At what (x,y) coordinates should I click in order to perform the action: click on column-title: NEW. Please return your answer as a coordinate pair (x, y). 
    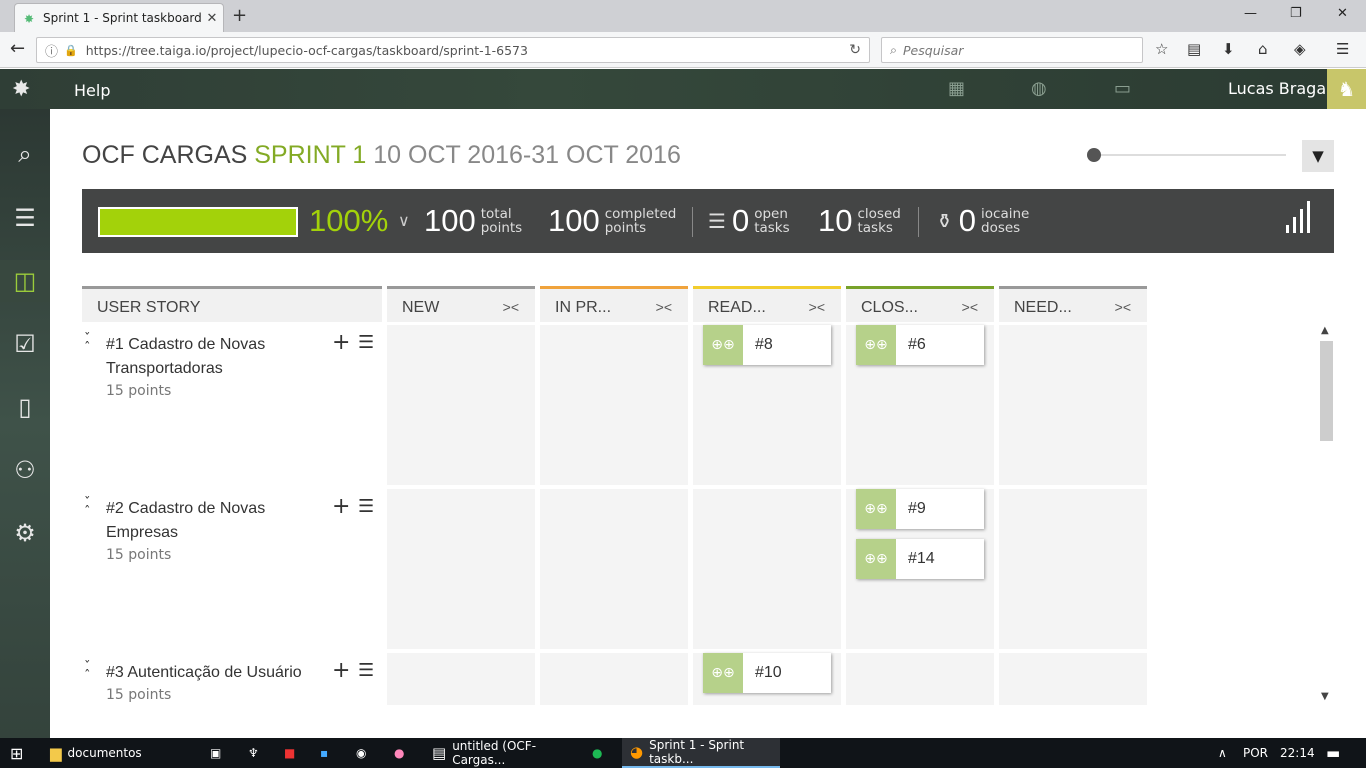
    Looking at the image, I should click on (421, 307).